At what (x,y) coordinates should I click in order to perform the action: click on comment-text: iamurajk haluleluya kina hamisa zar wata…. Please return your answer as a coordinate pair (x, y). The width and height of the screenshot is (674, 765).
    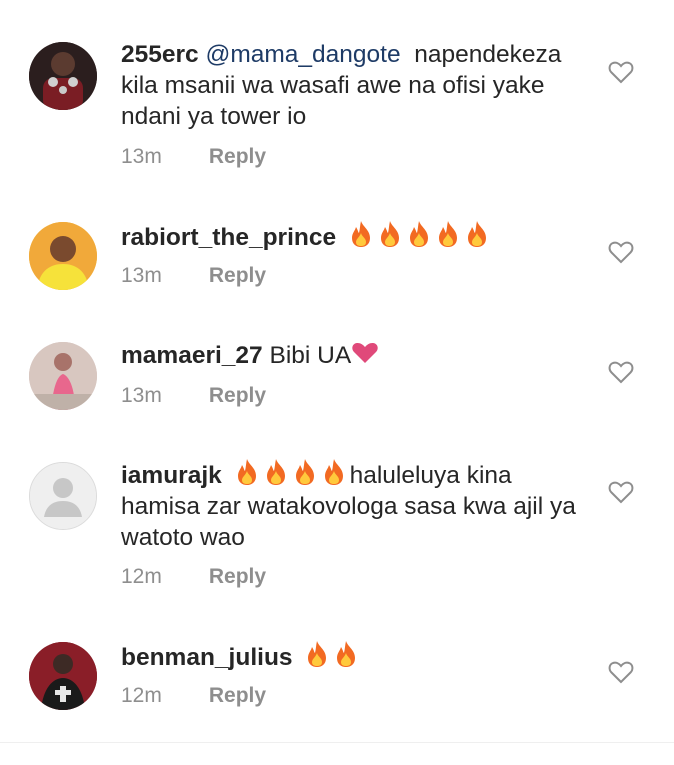
    Looking at the image, I should click on (356, 505).